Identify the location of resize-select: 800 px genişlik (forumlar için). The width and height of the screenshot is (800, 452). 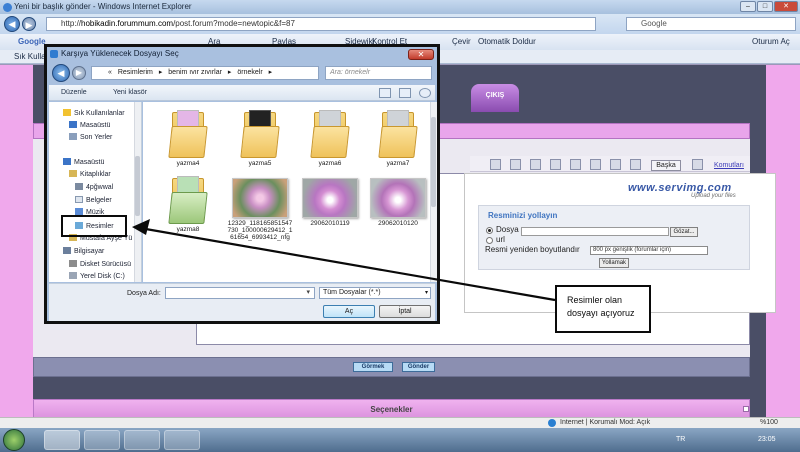
(649, 250).